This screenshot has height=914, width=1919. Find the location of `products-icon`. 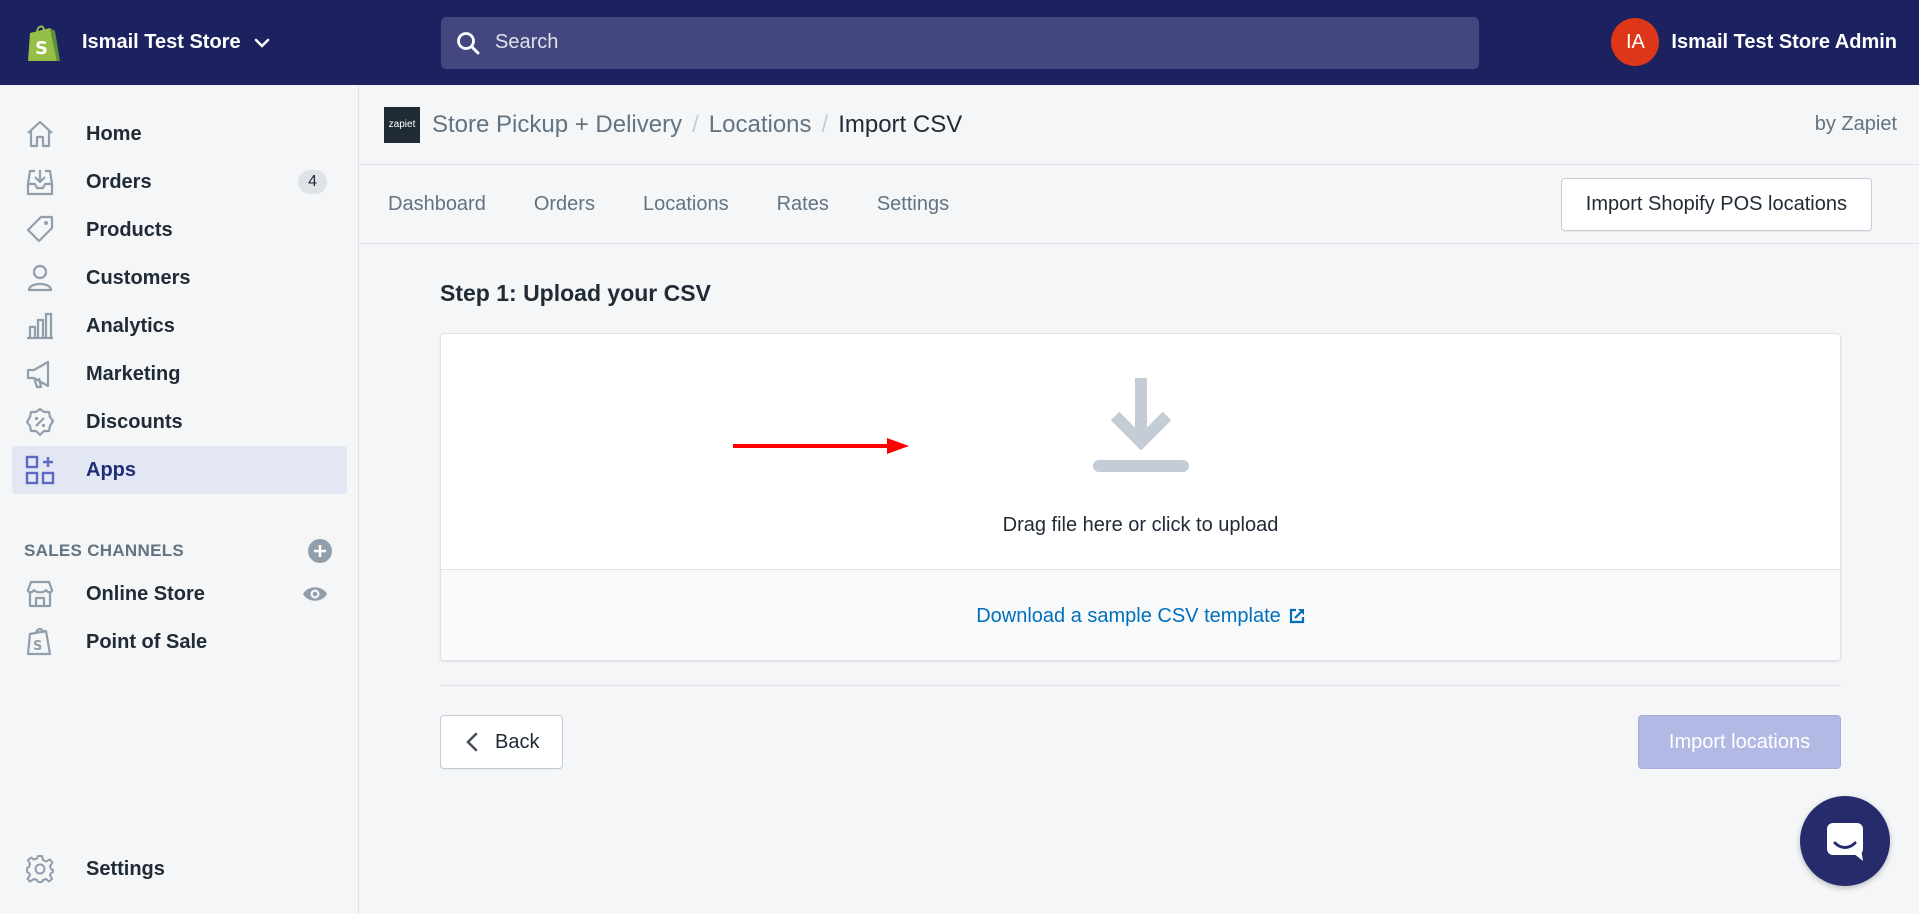

products-icon is located at coordinates (40, 229).